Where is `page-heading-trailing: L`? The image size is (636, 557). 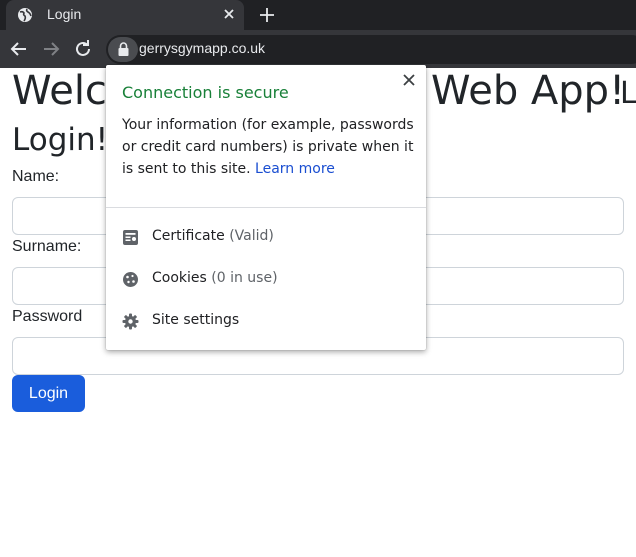
page-heading-trailing: L is located at coordinates (628, 93).